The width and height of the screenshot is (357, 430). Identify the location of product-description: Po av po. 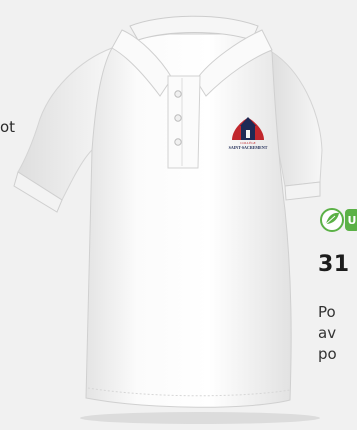
(337, 333).